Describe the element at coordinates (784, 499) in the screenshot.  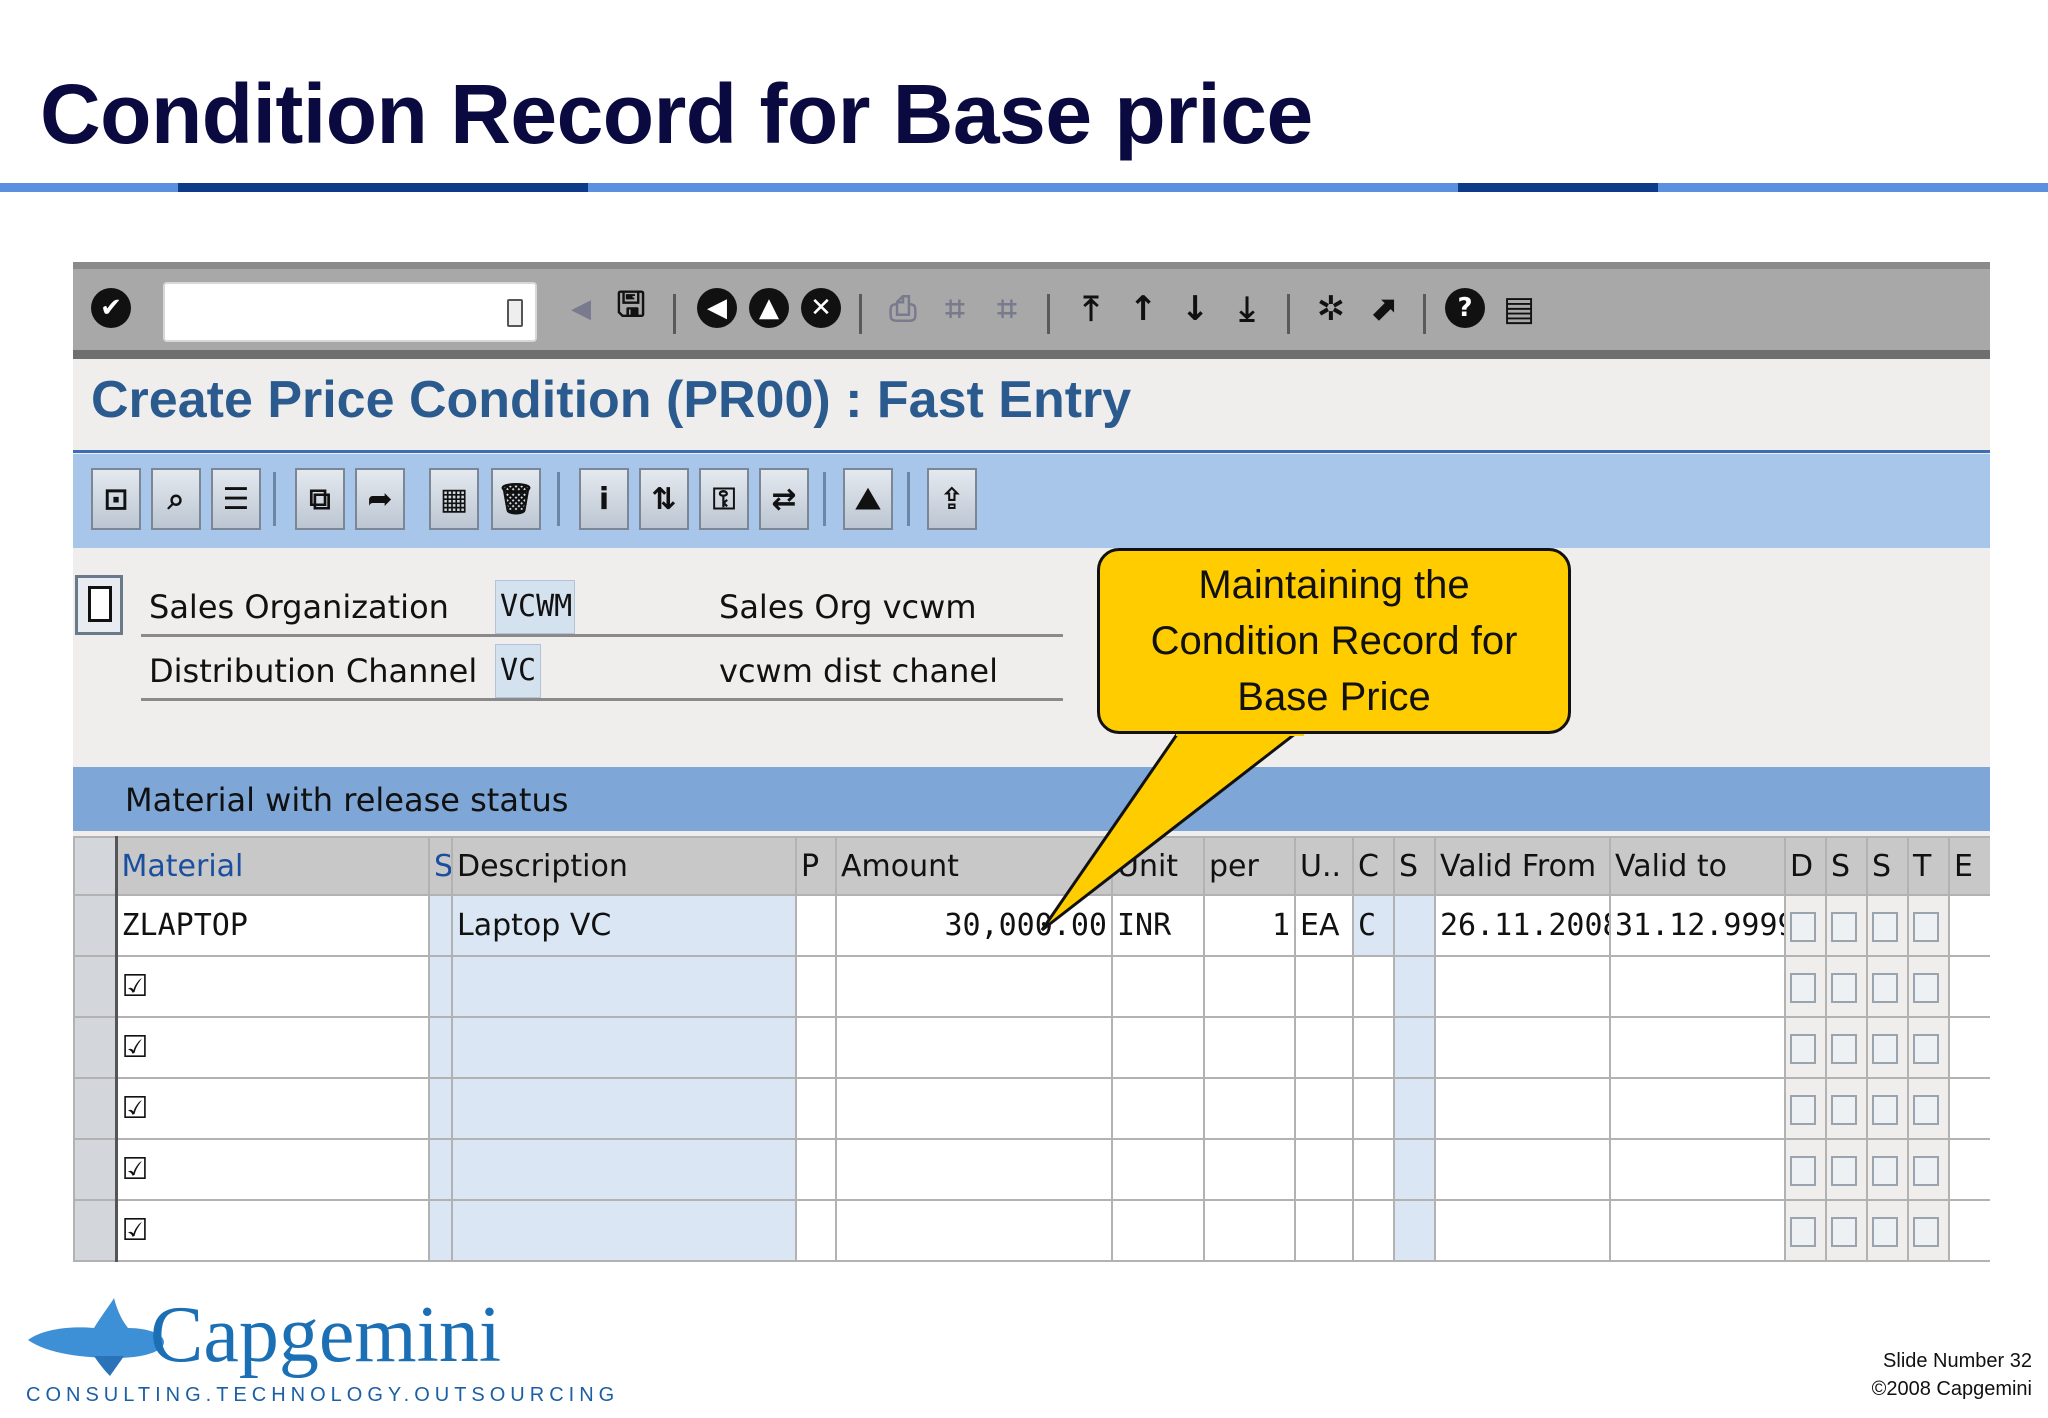
I see `switch-icon: ⇄` at that location.